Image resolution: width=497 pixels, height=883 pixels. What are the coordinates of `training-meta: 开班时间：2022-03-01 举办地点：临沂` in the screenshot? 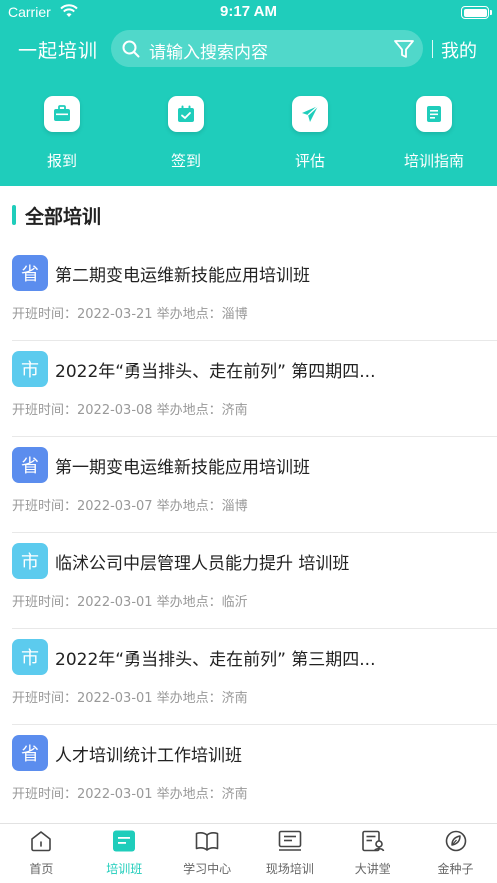 It's located at (130, 602).